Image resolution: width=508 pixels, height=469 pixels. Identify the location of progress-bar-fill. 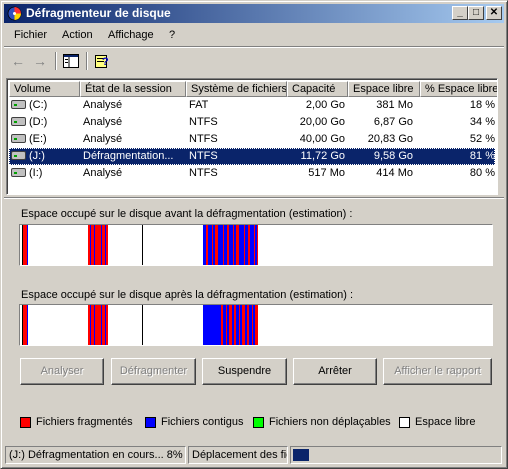
(301, 455).